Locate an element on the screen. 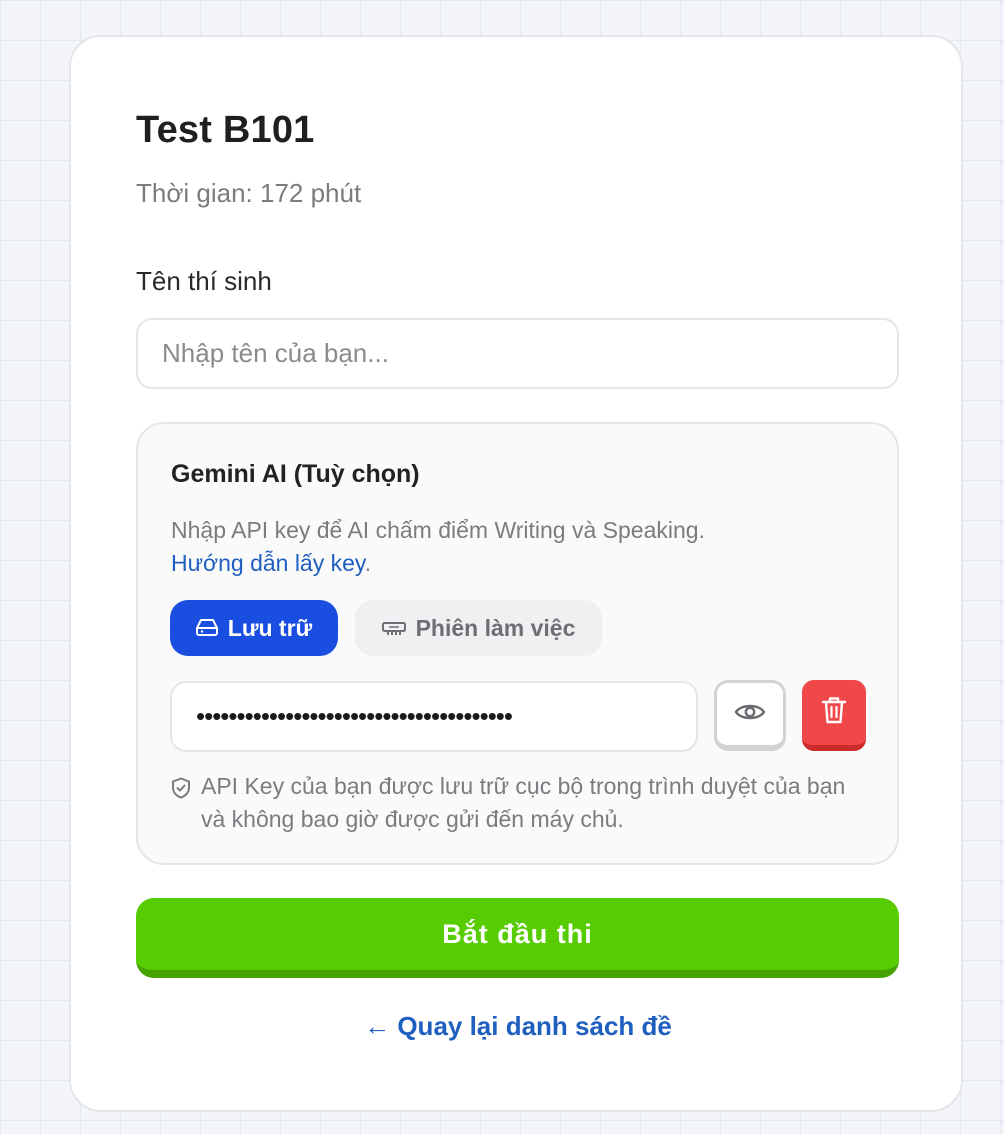  candidate-name-input is located at coordinates (517, 353).